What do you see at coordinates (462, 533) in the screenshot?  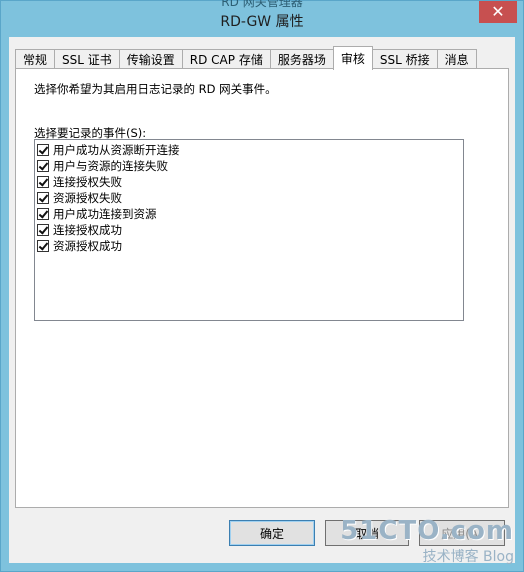 I see `apply-button: 应用(A)` at bounding box center [462, 533].